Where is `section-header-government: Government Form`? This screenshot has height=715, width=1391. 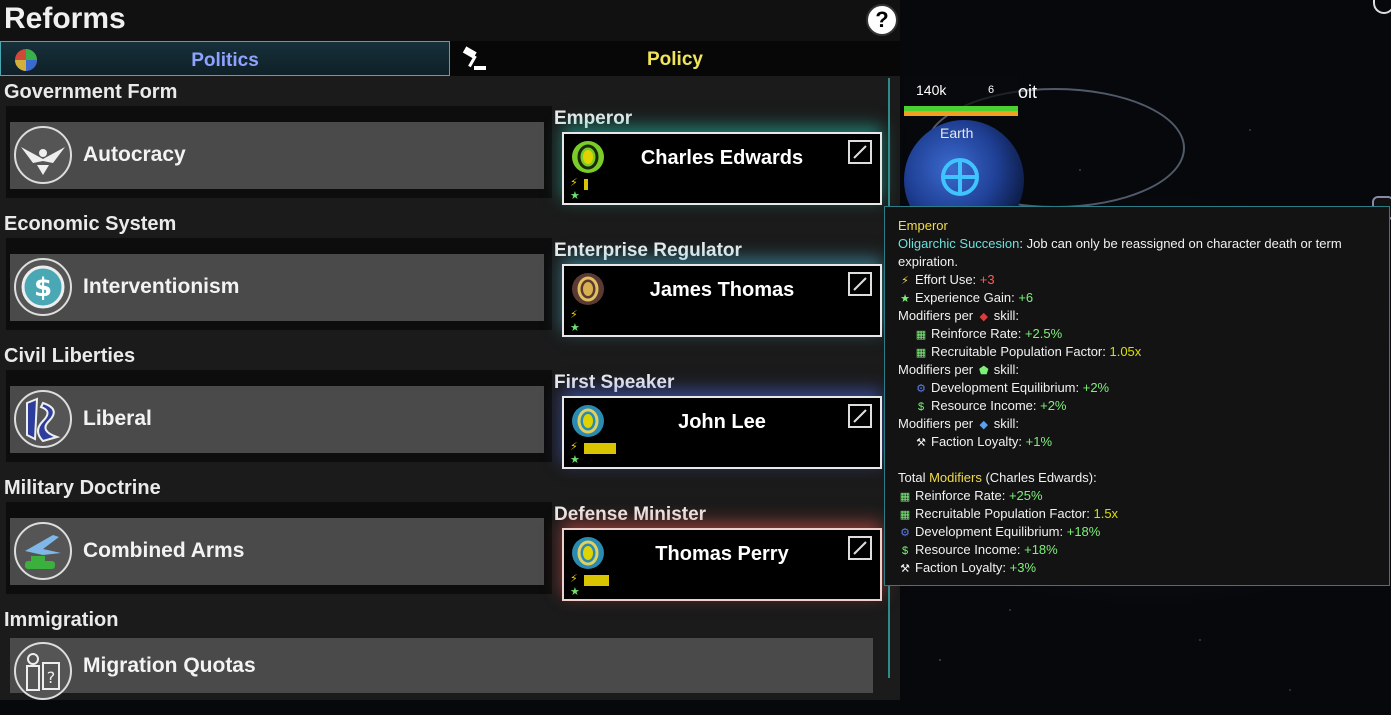 section-header-government: Government Form is located at coordinates (91, 92).